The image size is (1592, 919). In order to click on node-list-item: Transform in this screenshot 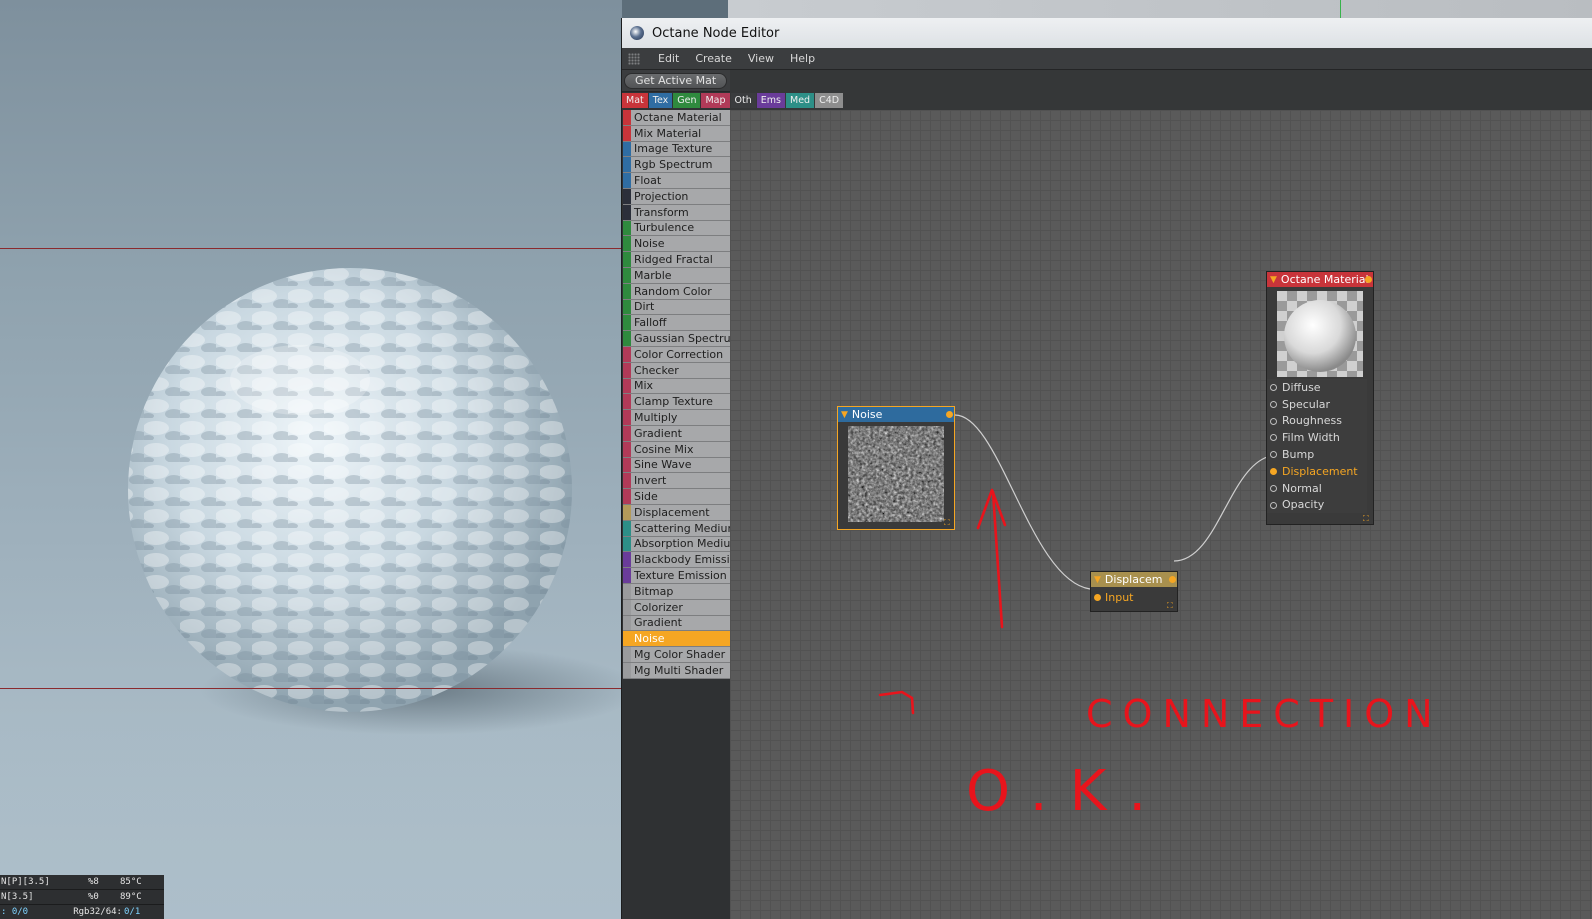, I will do `click(677, 212)`.